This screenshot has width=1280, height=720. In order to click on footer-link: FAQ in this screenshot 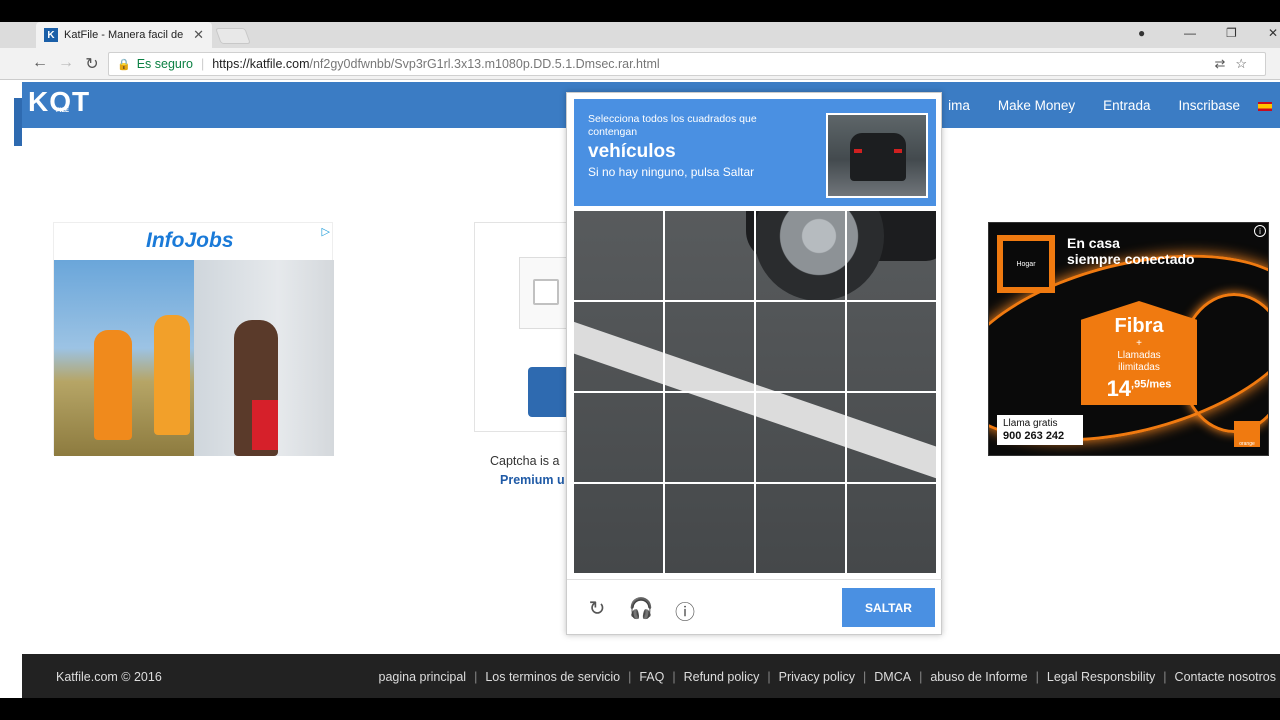, I will do `click(651, 677)`.